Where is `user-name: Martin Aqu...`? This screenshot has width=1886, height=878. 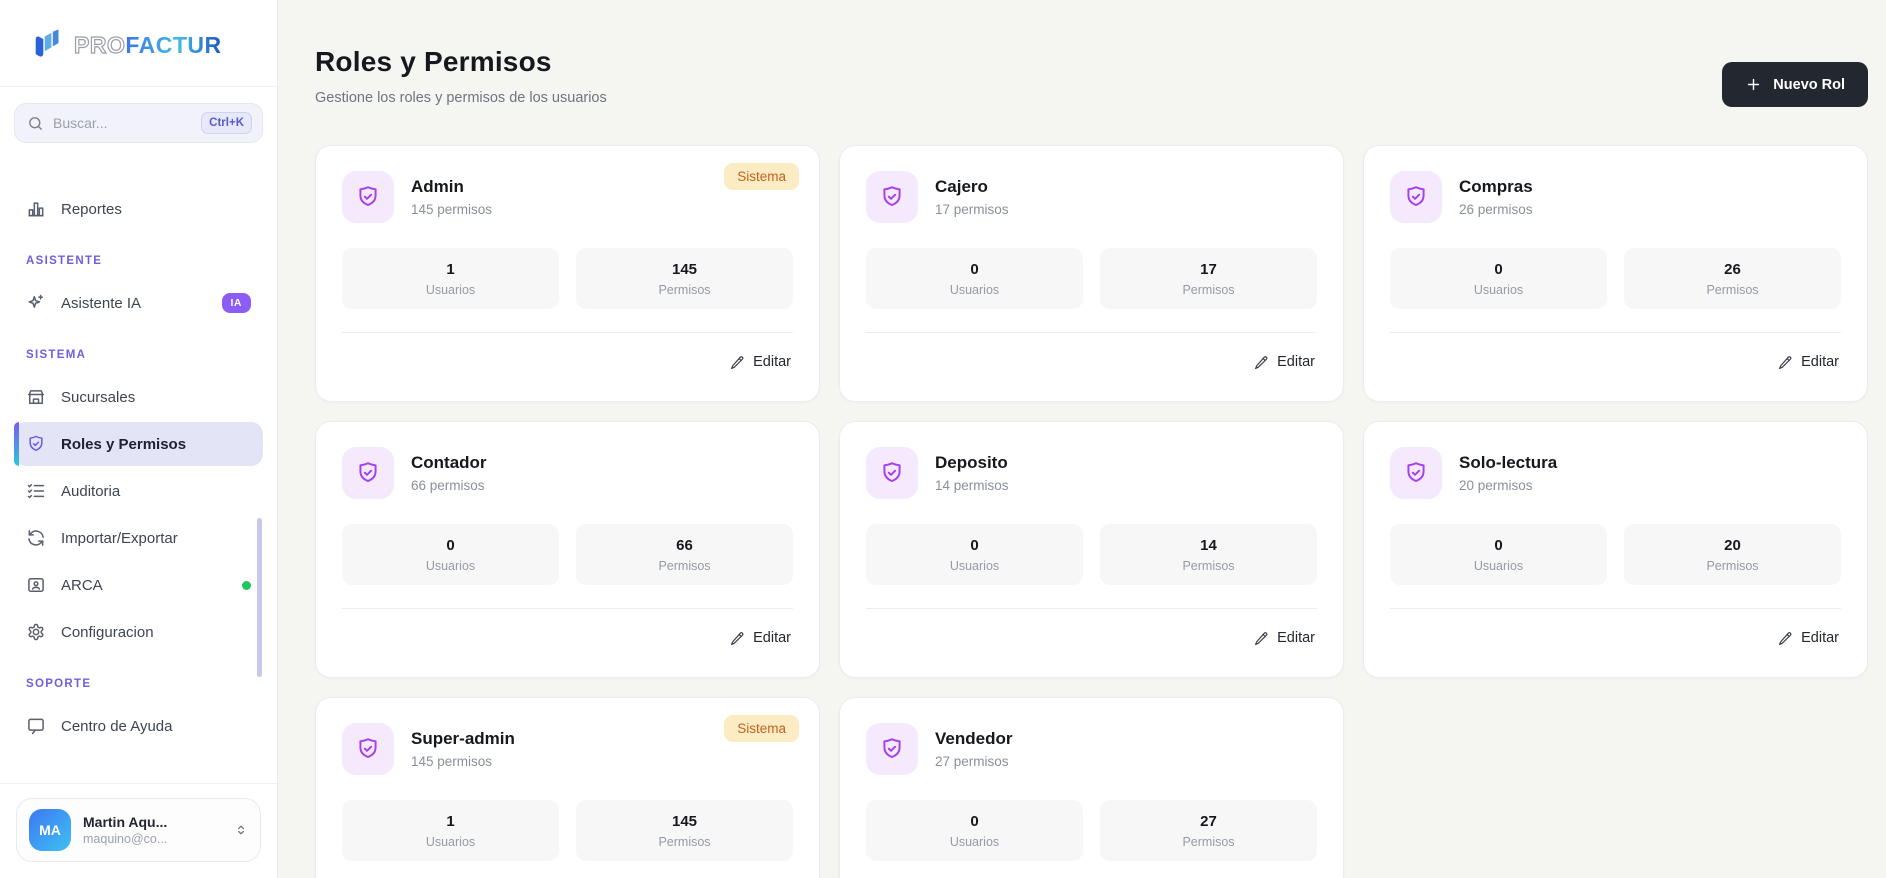 user-name: Martin Aqu... is located at coordinates (125, 822).